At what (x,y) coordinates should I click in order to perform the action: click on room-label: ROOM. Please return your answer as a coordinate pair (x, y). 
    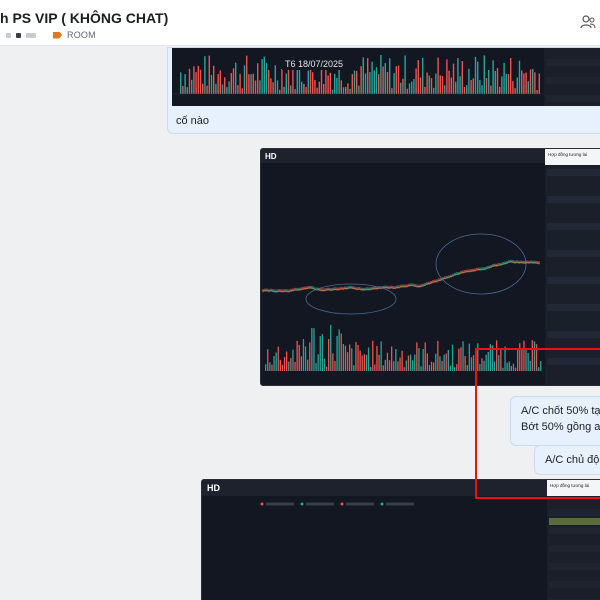
    Looking at the image, I should click on (81, 35).